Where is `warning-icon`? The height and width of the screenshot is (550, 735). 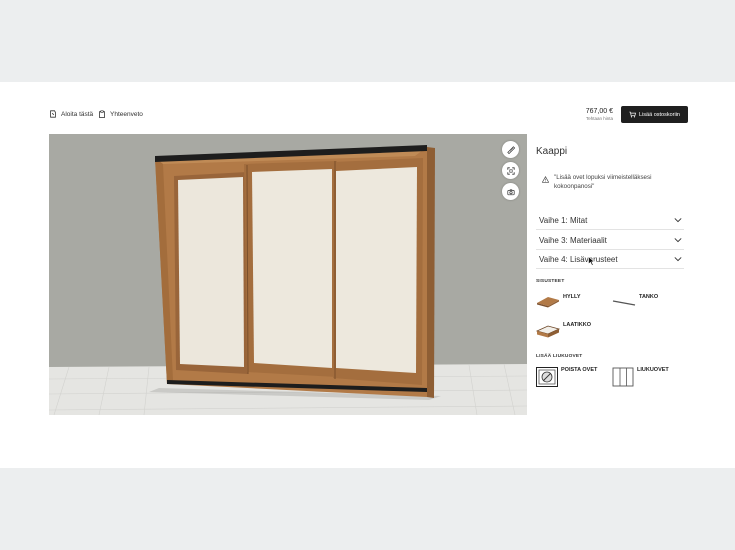 warning-icon is located at coordinates (545, 179).